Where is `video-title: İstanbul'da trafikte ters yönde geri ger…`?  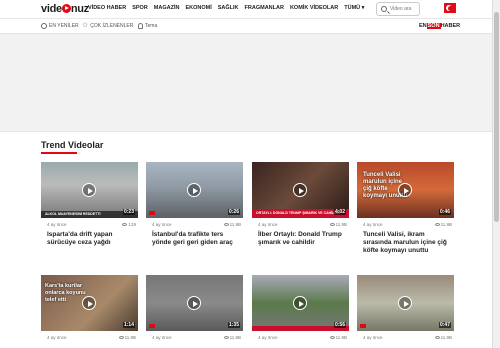 video-title: İstanbul'da trafikte ters yönde geri ger… is located at coordinates (194, 239).